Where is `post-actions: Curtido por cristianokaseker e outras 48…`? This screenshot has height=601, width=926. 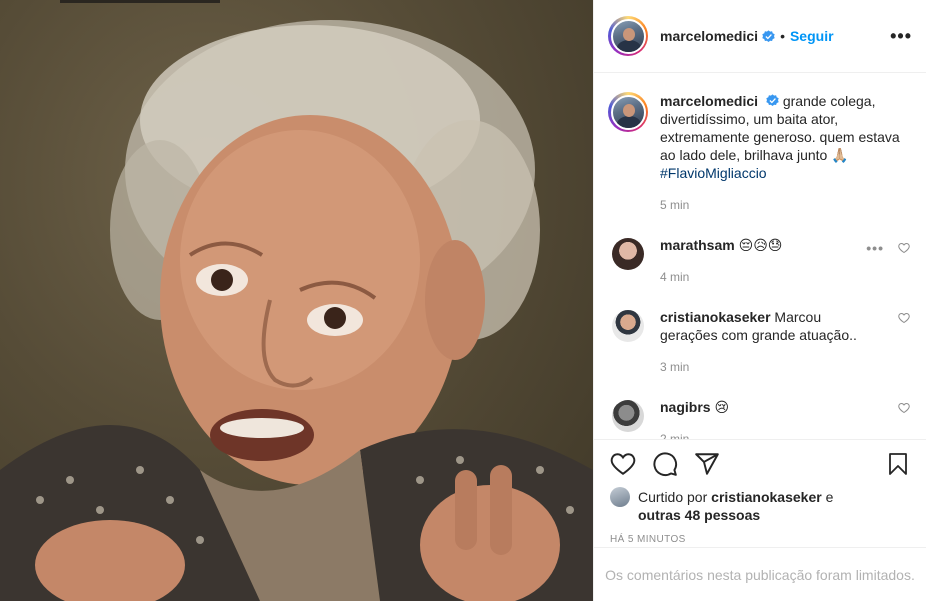 post-actions: Curtido por cristianokaseker e outras 48… is located at coordinates (760, 493).